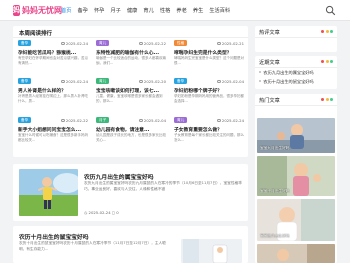 This screenshot has width=350, height=263. I want to click on category-badge: 月子, so click(103, 120).